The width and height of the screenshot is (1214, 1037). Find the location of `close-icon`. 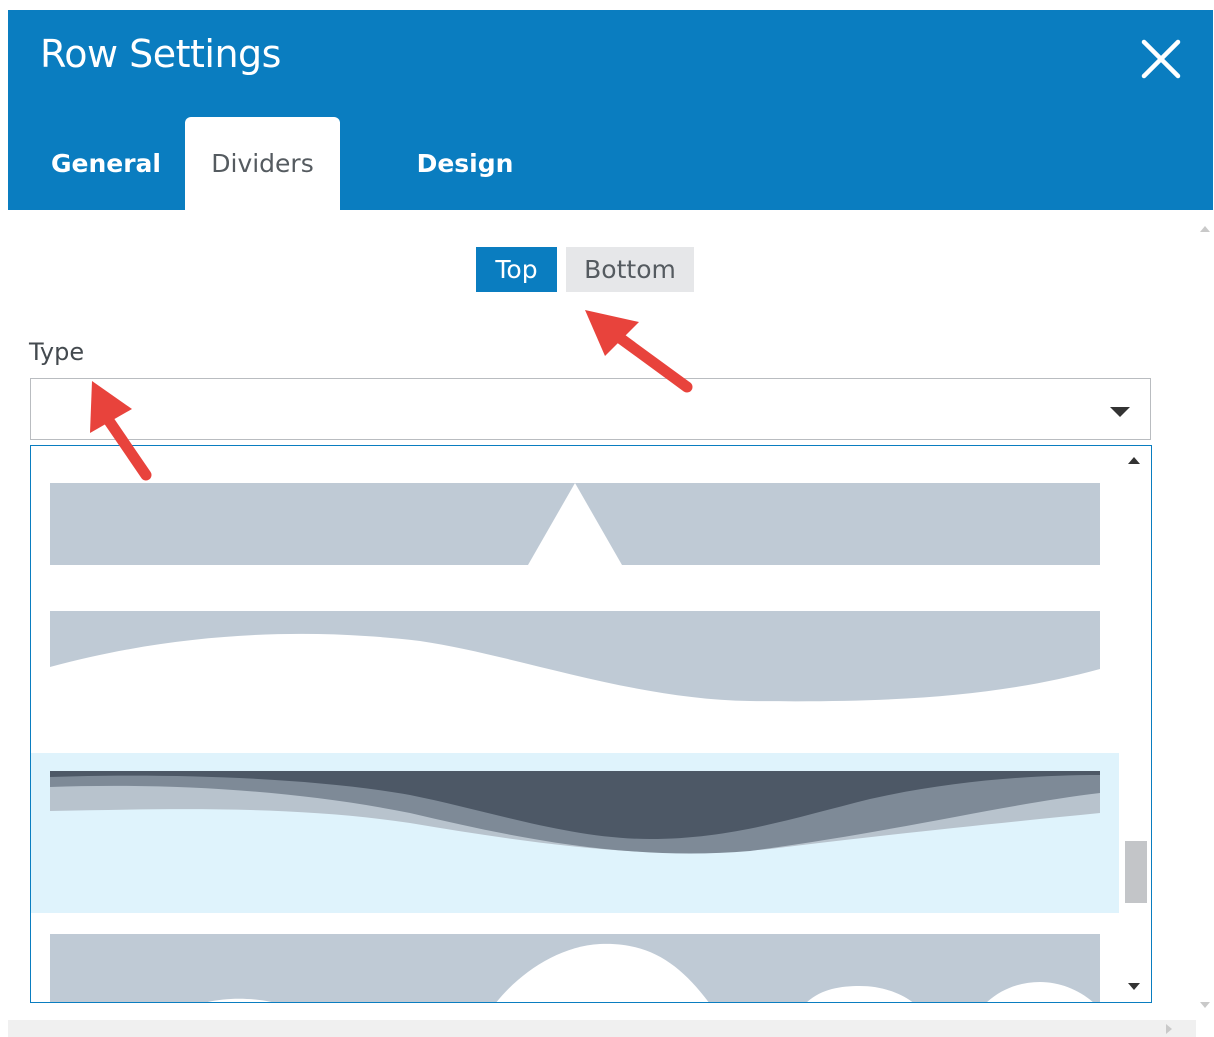

close-icon is located at coordinates (1161, 59).